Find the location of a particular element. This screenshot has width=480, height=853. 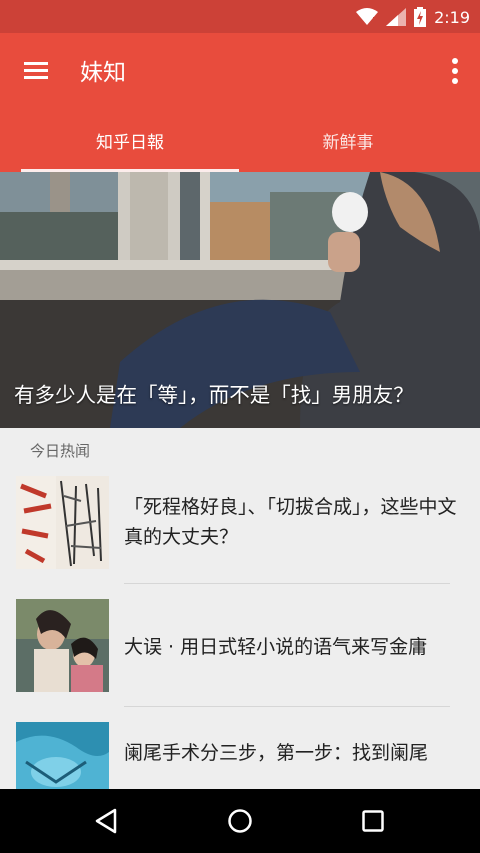

section-label: 今日热闻 is located at coordinates (60, 451).